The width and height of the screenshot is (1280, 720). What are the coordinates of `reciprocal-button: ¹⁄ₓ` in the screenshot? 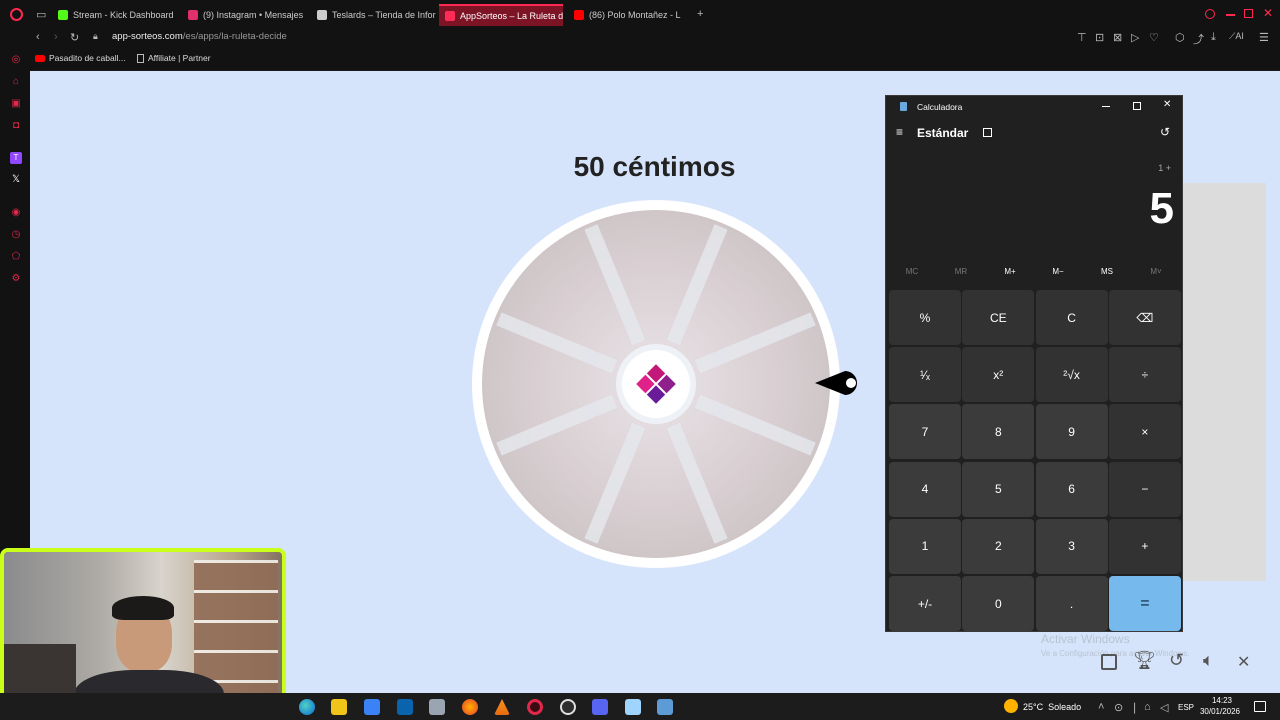 It's located at (925, 375).